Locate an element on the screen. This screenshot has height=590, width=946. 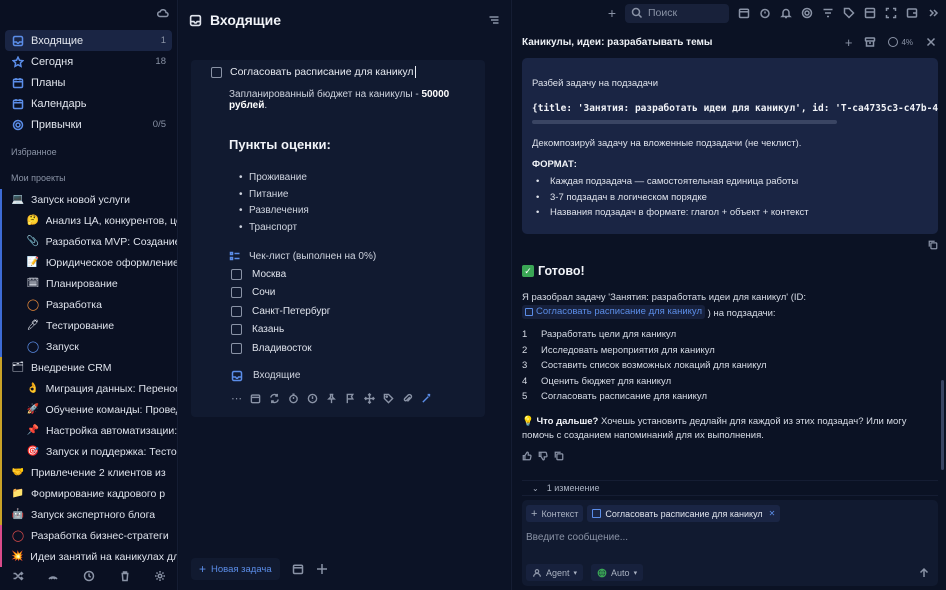
project-item: 🗓 Планирование is located at coordinates (88, 283).